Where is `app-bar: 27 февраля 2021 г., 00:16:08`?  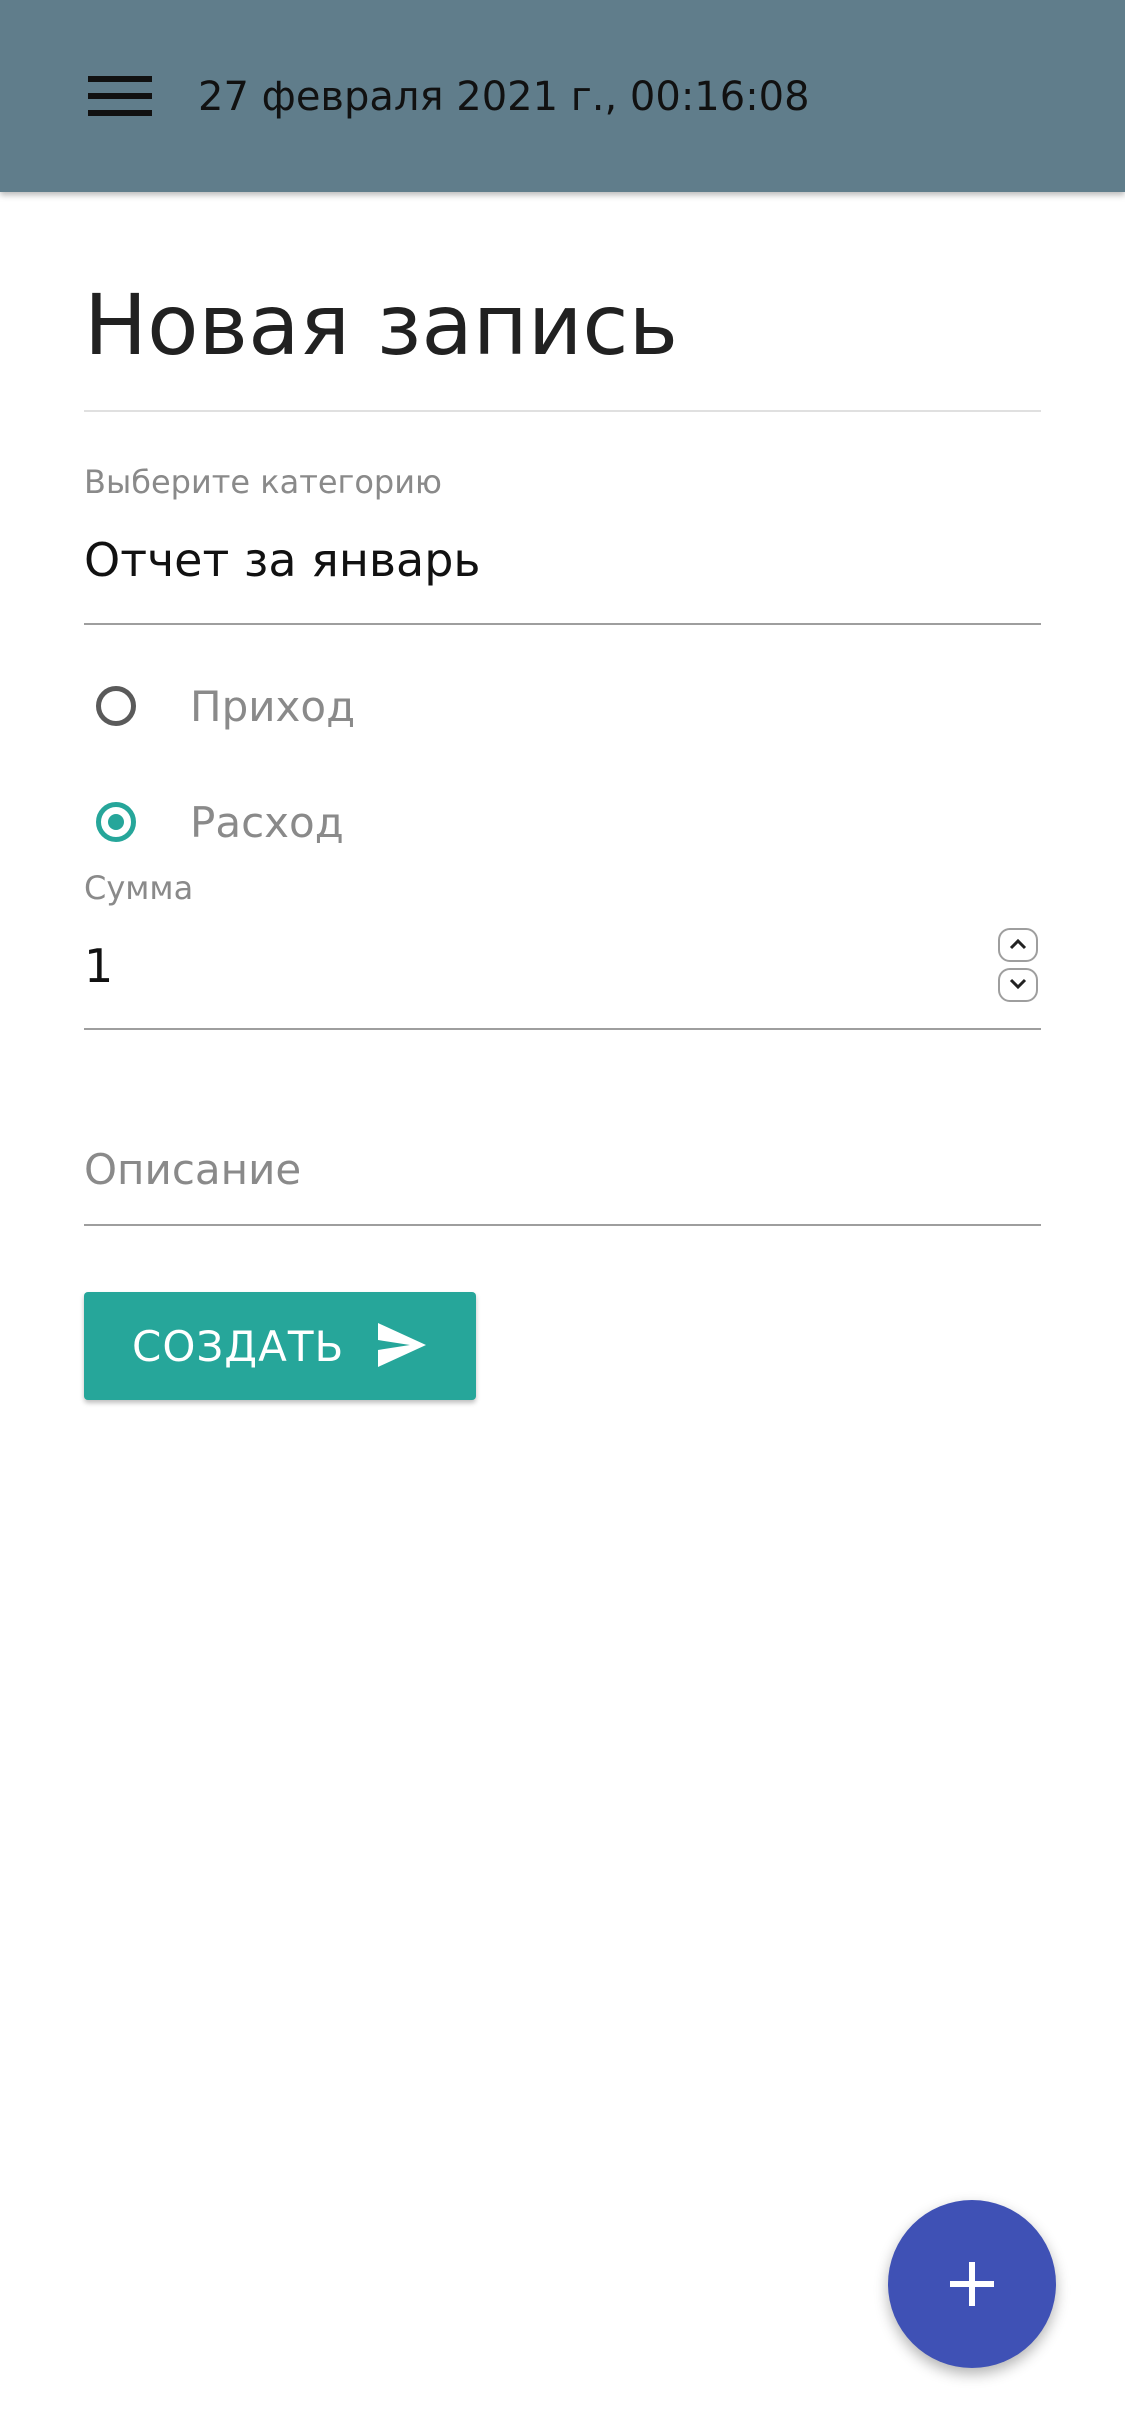
app-bar: 27 февраля 2021 г., 00:16:08 is located at coordinates (562, 96).